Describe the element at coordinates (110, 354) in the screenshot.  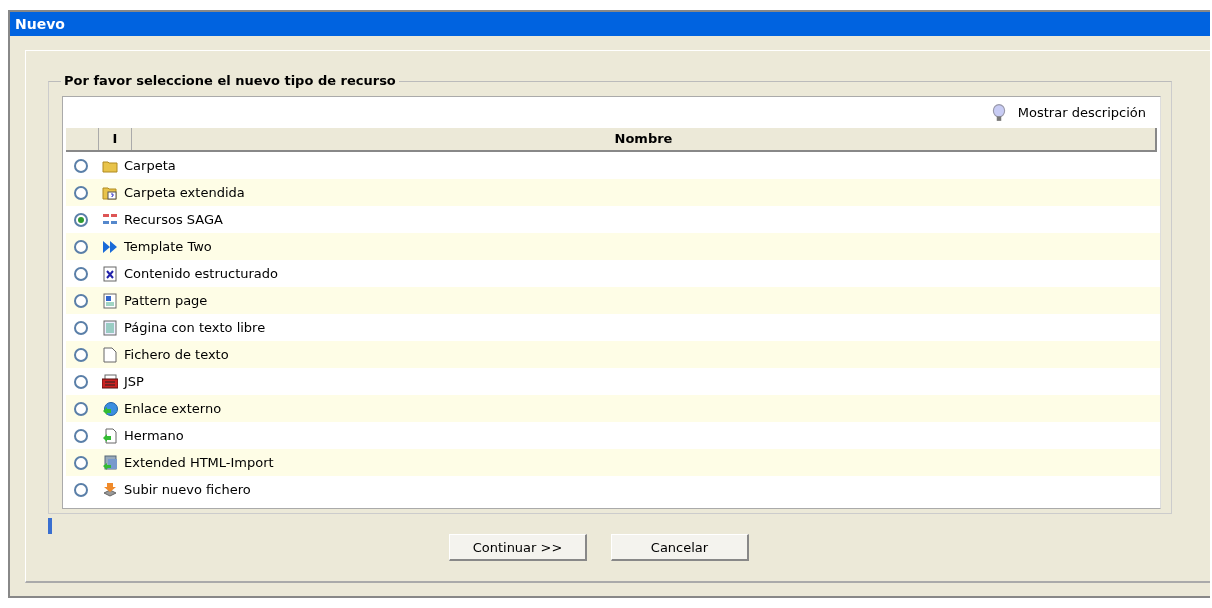
I see `blank-page-icon` at that location.